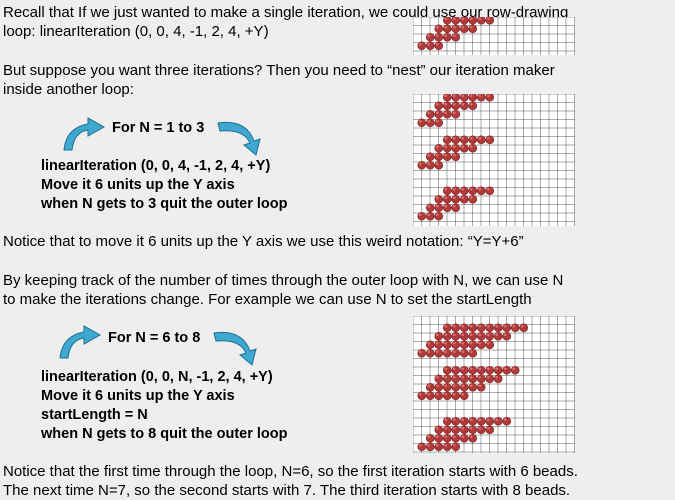 The height and width of the screenshot is (500, 675). Describe the element at coordinates (494, 36) in the screenshot. I see `single-iteration-grid` at that location.